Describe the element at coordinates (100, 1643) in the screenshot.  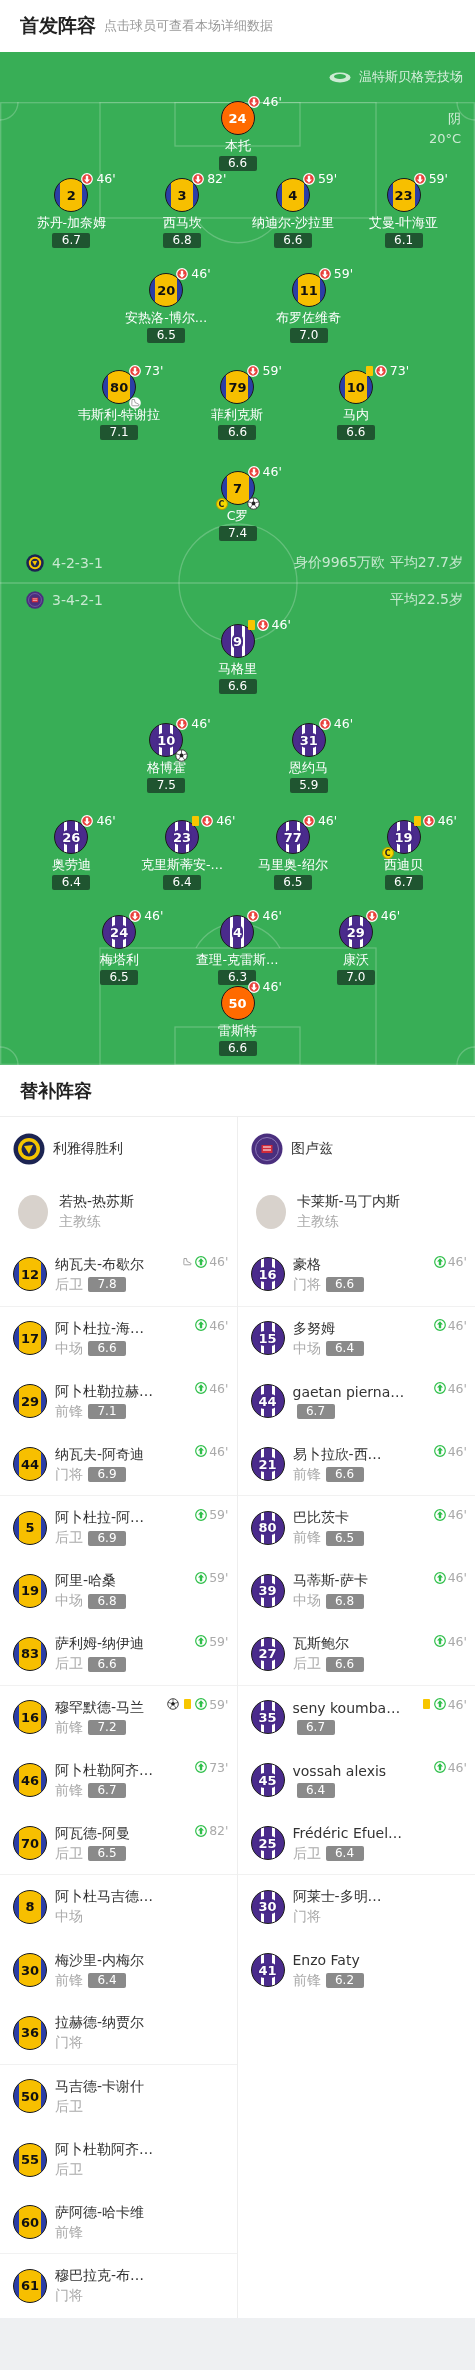
I see `player-name: 萨利姆-纳伊迪` at that location.